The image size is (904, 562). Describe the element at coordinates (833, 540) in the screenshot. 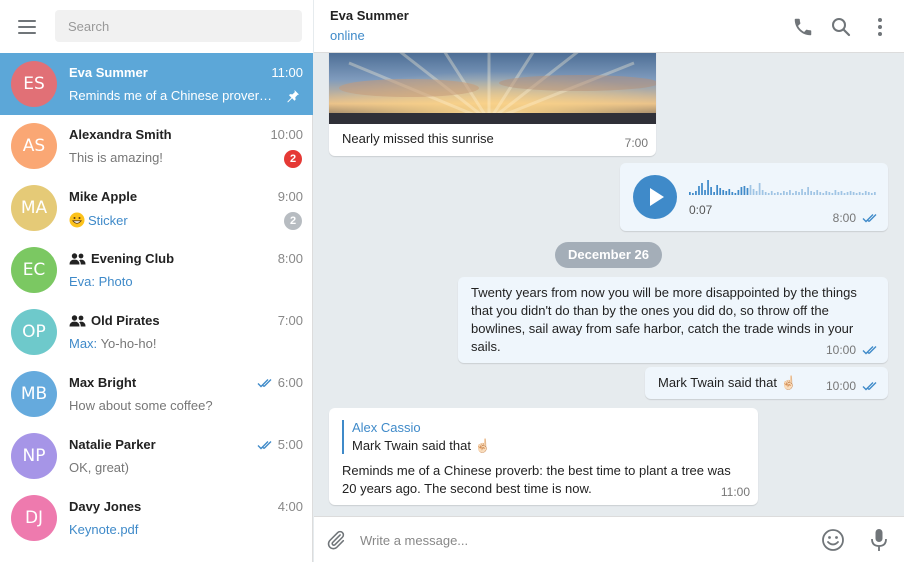

I see `emoji-icon` at that location.